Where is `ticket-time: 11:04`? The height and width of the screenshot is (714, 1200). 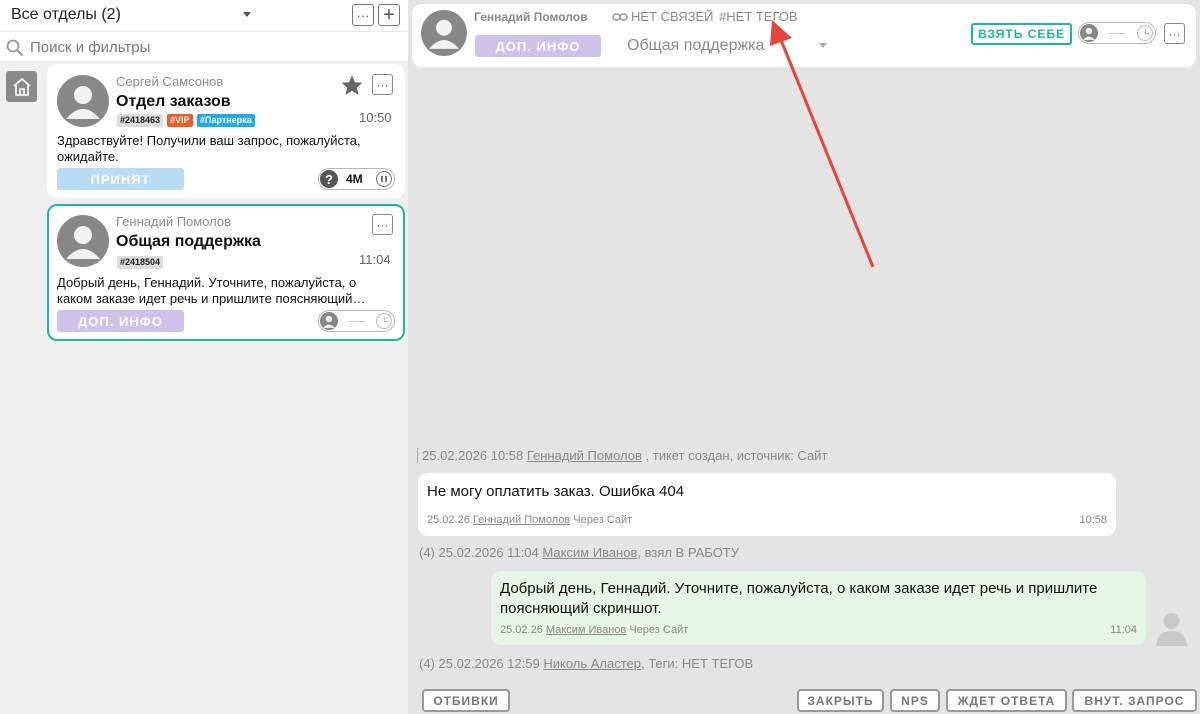
ticket-time: 11:04 is located at coordinates (375, 259).